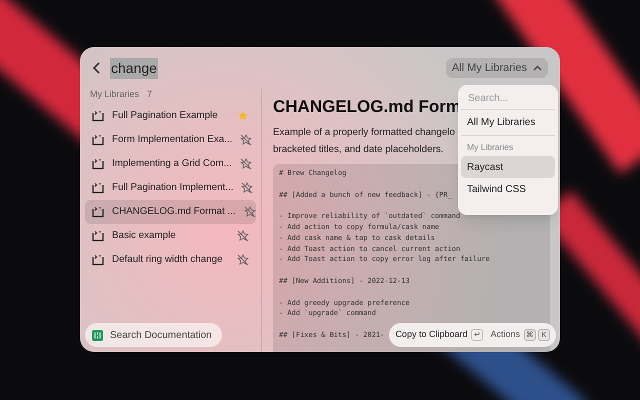  Describe the element at coordinates (477, 335) in the screenshot. I see `enter-key: ↵` at that location.